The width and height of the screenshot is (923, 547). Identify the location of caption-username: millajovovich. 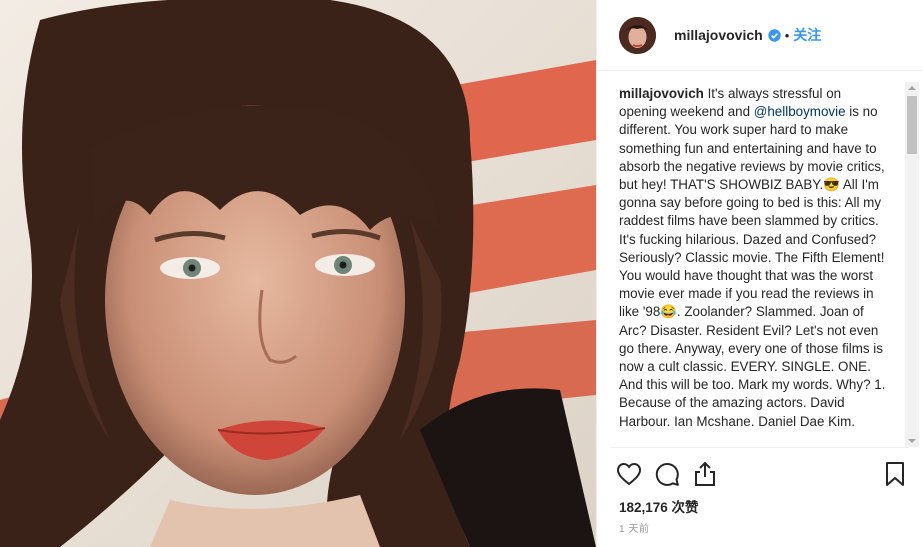
(661, 93).